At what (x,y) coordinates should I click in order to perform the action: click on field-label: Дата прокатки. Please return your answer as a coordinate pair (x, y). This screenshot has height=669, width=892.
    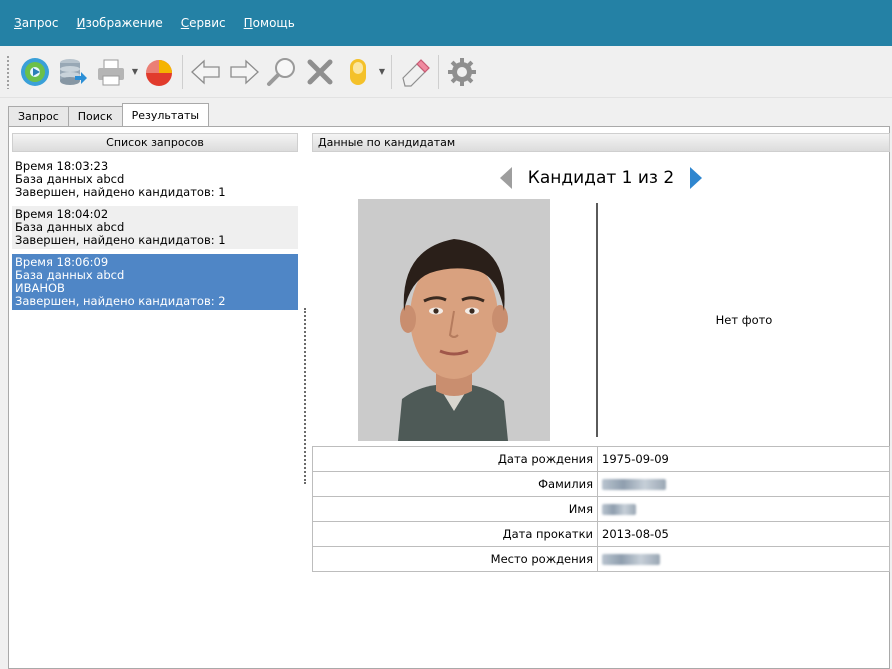
    Looking at the image, I should click on (455, 534).